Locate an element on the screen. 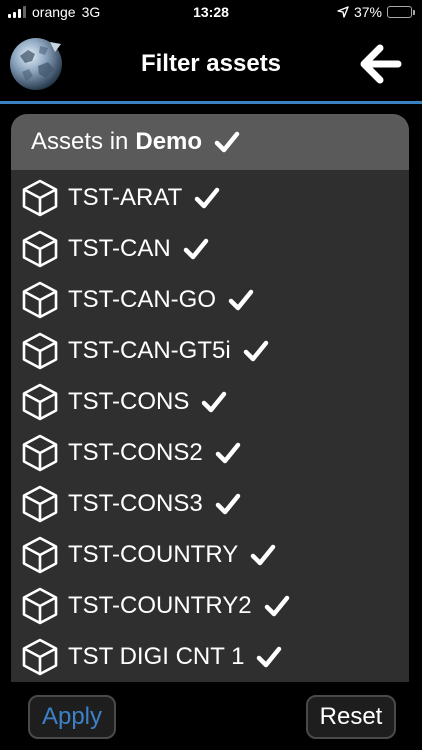  asset-label: TST-CONS is located at coordinates (129, 401).